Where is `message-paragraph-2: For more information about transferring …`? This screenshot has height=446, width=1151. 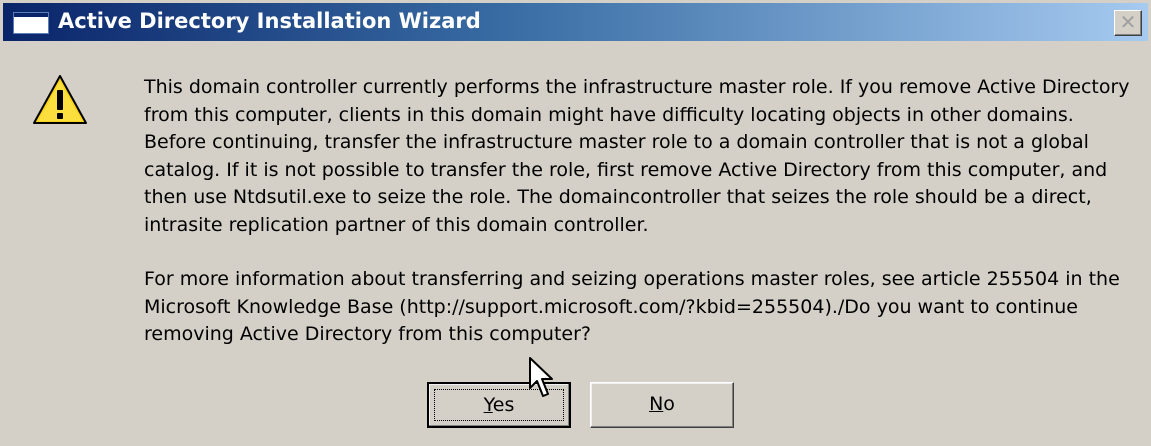
message-paragraph-2: For more information about transferring … is located at coordinates (632, 306).